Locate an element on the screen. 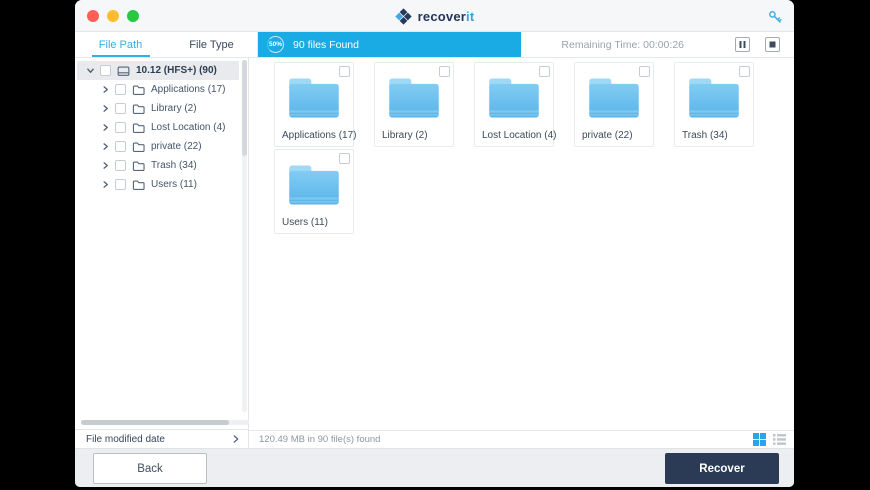  window-controls is located at coordinates (113, 16).